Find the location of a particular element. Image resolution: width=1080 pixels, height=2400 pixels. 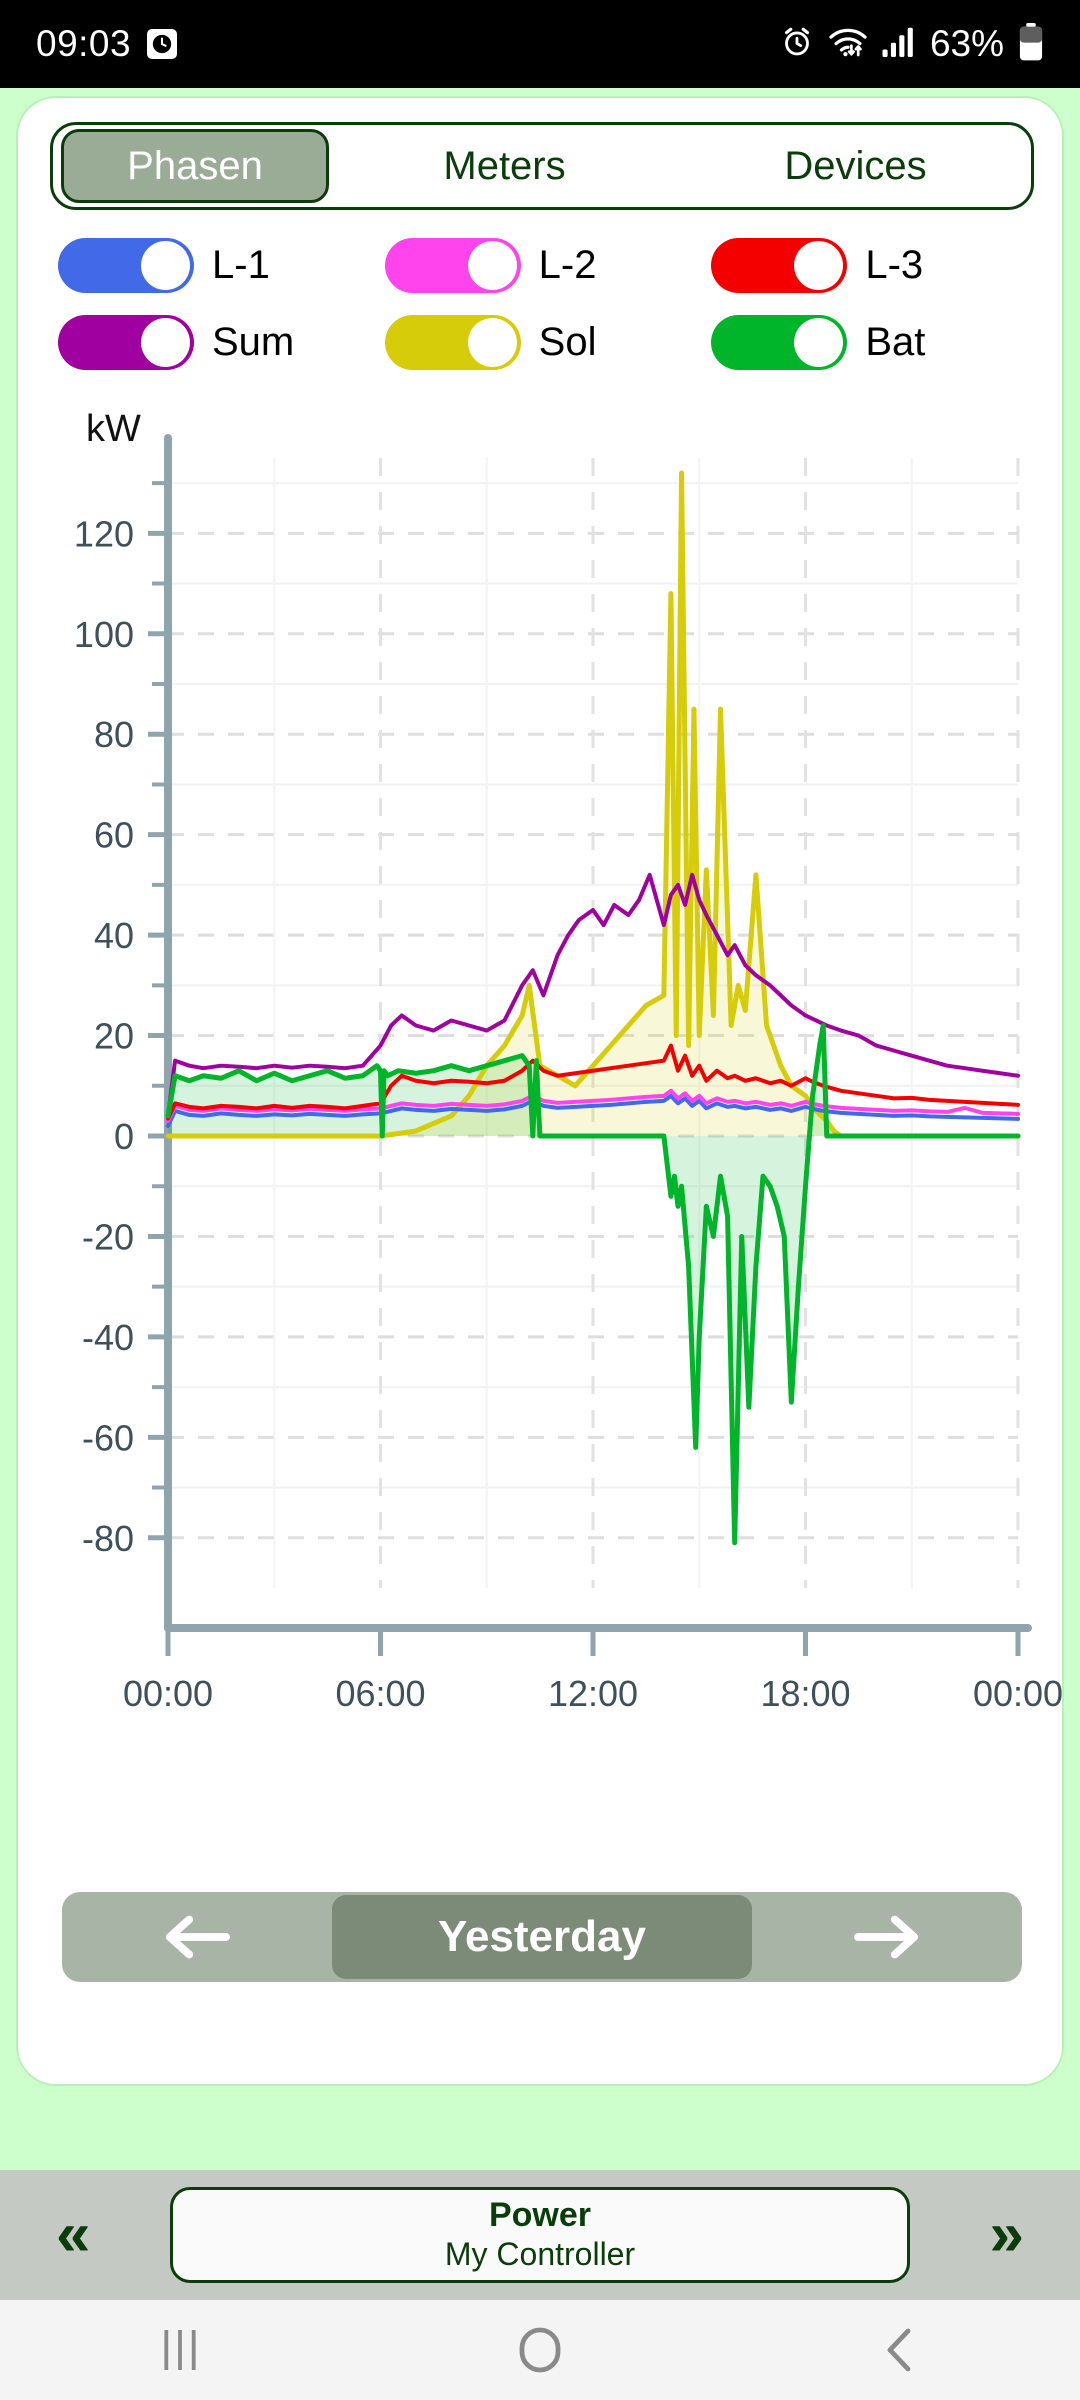

toggle-item-bat: Bat is located at coordinates (874, 342).